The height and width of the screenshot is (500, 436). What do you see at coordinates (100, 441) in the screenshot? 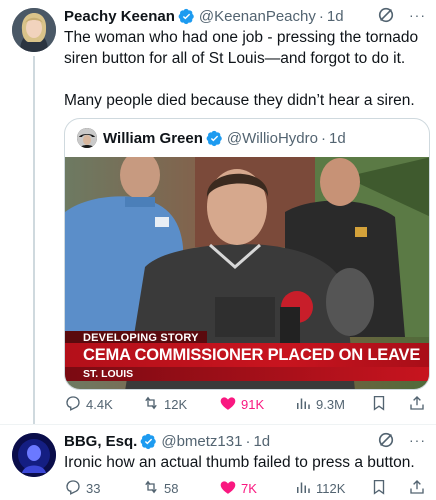
I see `author-name: BBG, Esq.` at bounding box center [100, 441].